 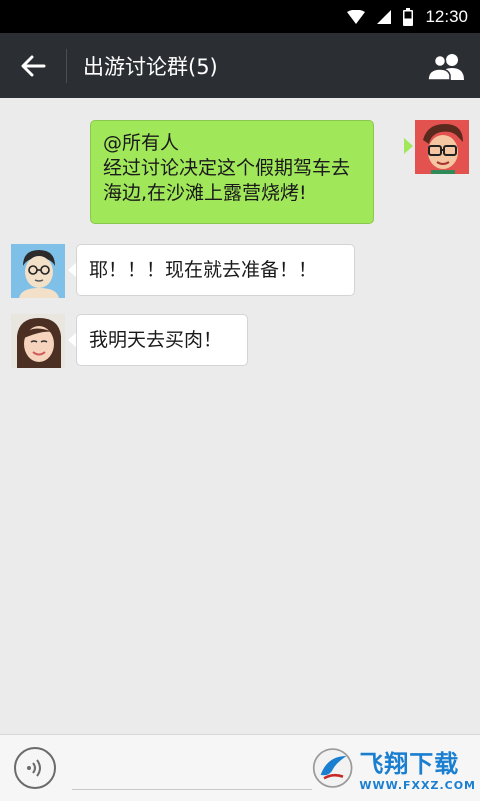 What do you see at coordinates (66, 65) in the screenshot?
I see `title-divider` at bounding box center [66, 65].